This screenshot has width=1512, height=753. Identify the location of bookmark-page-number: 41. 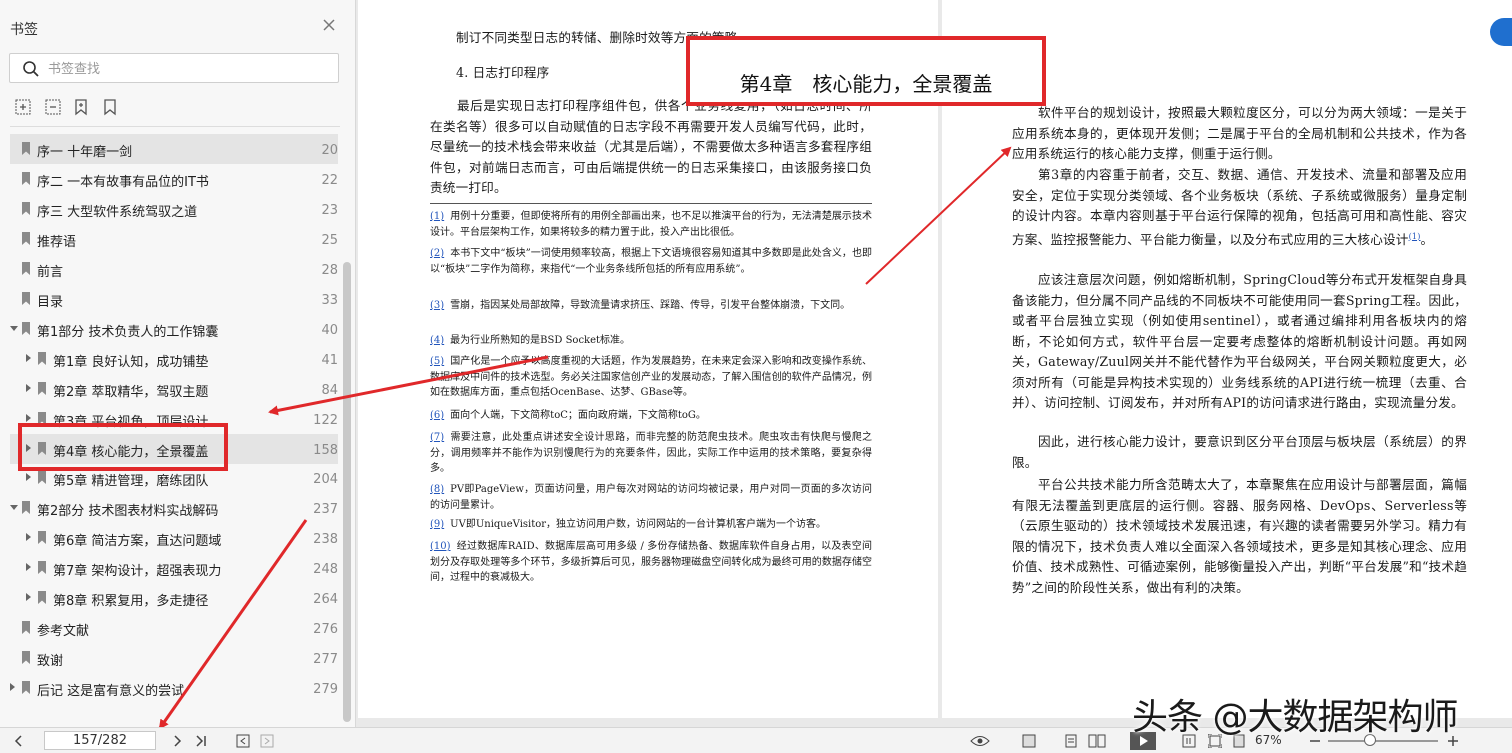
(329, 360).